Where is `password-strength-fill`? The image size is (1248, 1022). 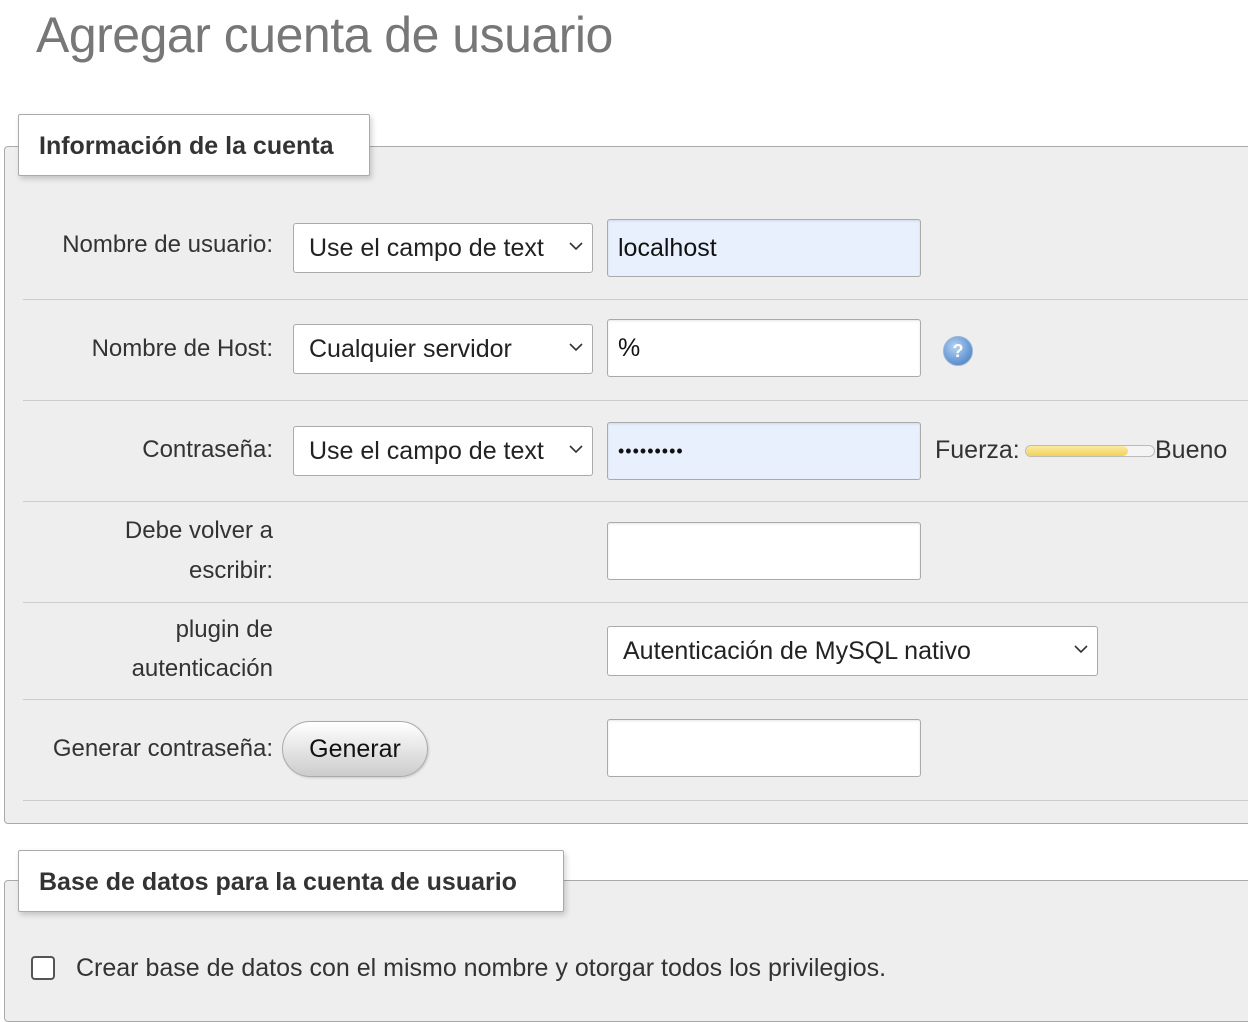 password-strength-fill is located at coordinates (1077, 451).